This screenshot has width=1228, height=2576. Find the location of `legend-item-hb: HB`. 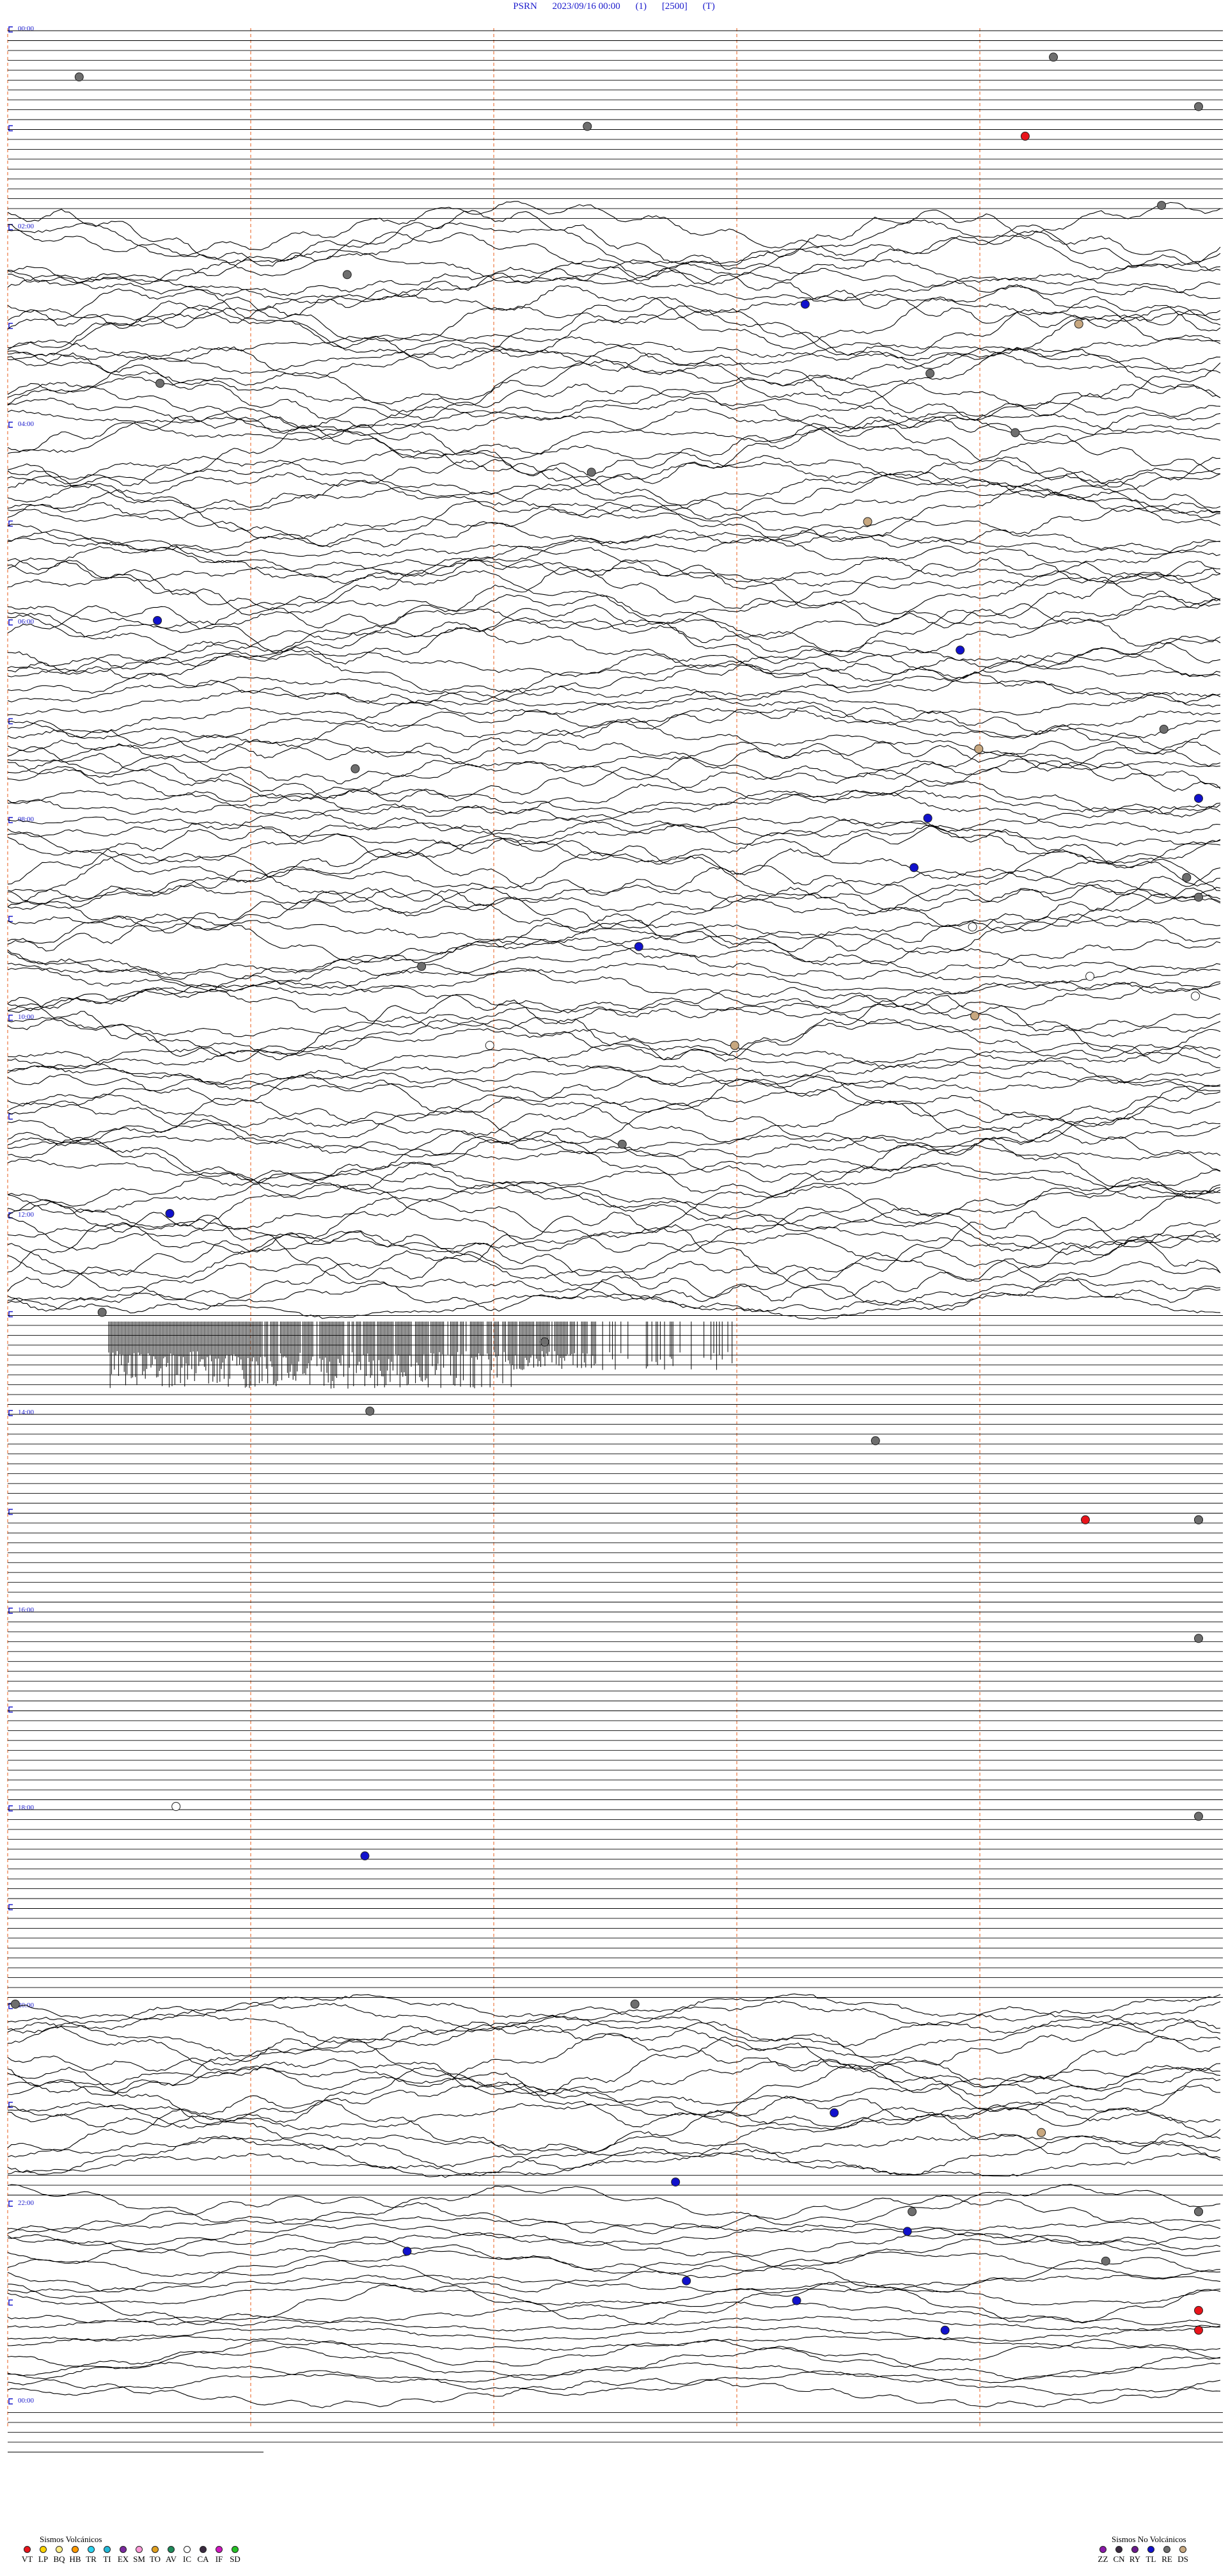

legend-item-hb: HB is located at coordinates (75, 2555).